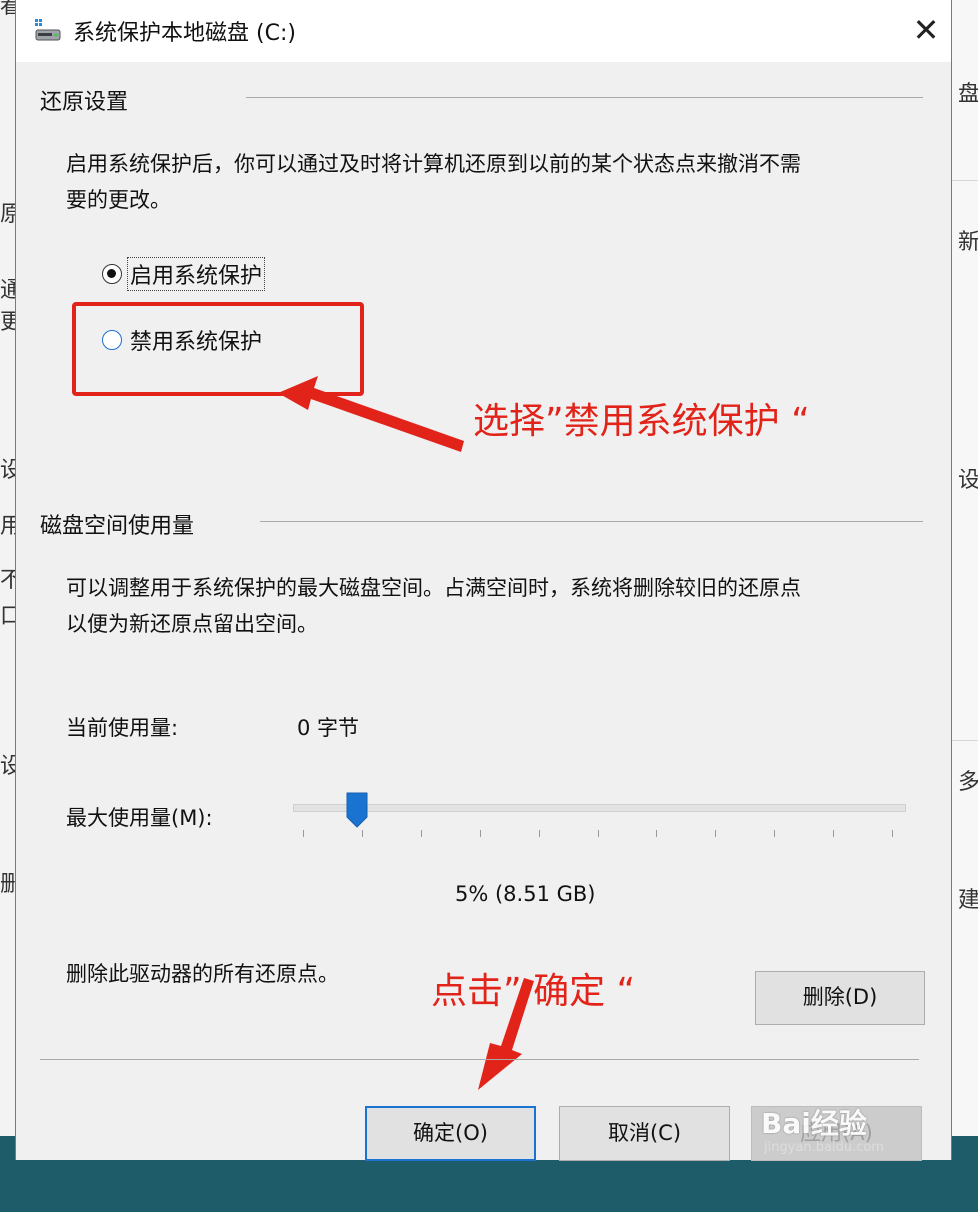 Image resolution: width=978 pixels, height=1212 pixels. Describe the element at coordinates (968, 900) in the screenshot. I see `background-text: 建` at that location.